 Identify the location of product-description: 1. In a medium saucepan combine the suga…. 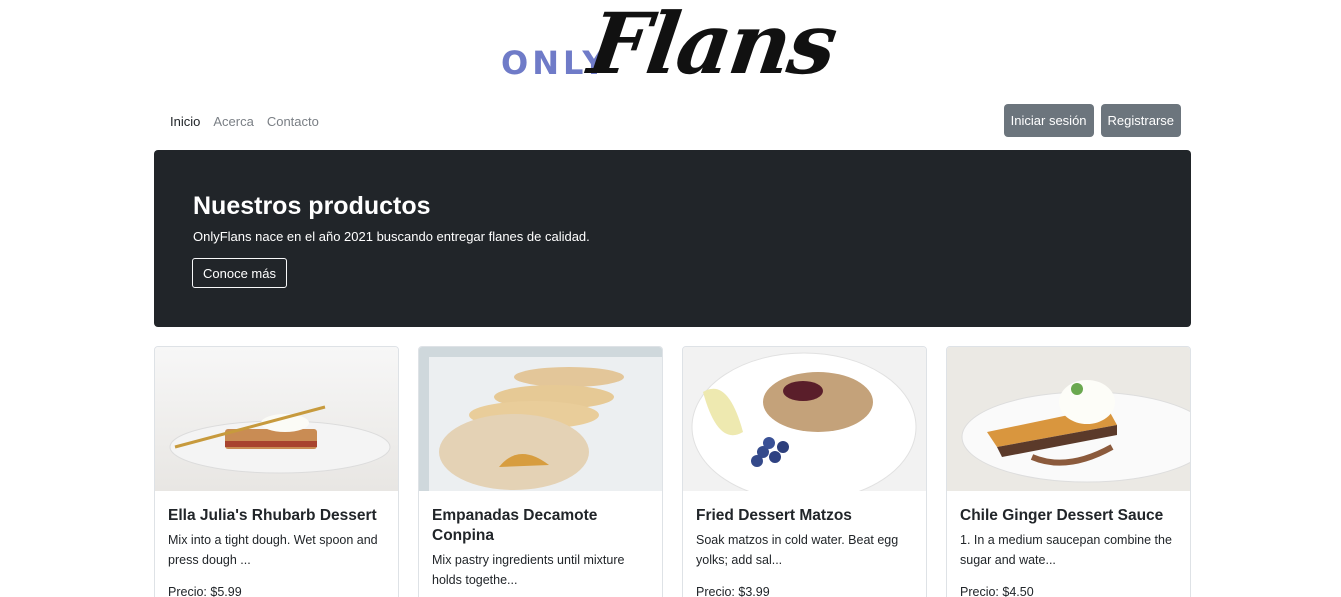
(1066, 550).